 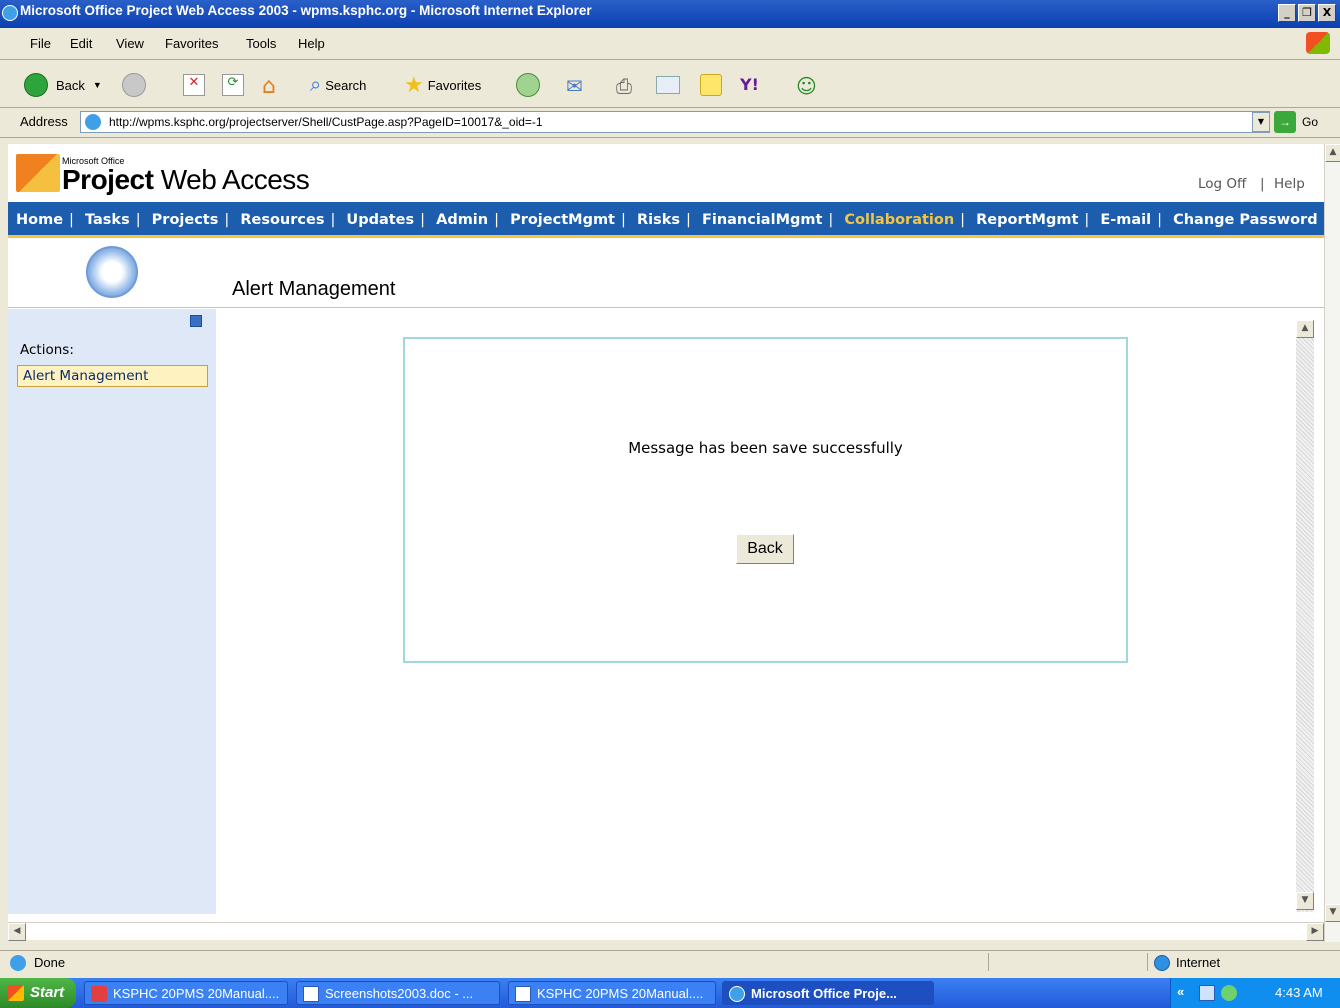 I want to click on favorites-button: ★ Favorites, so click(x=443, y=84).